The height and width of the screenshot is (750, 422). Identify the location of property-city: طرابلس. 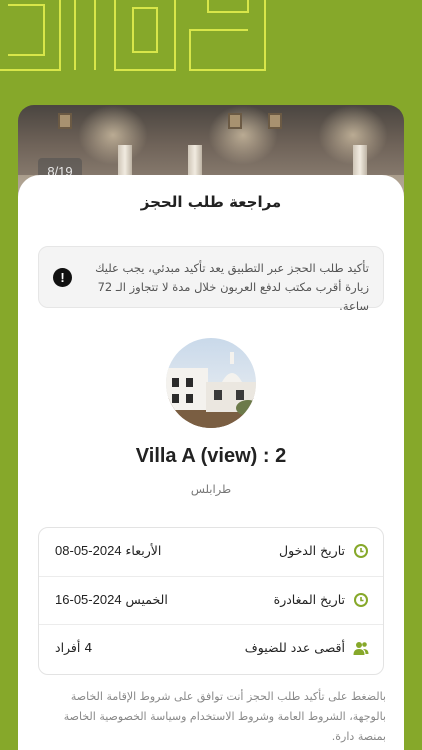
(211, 489).